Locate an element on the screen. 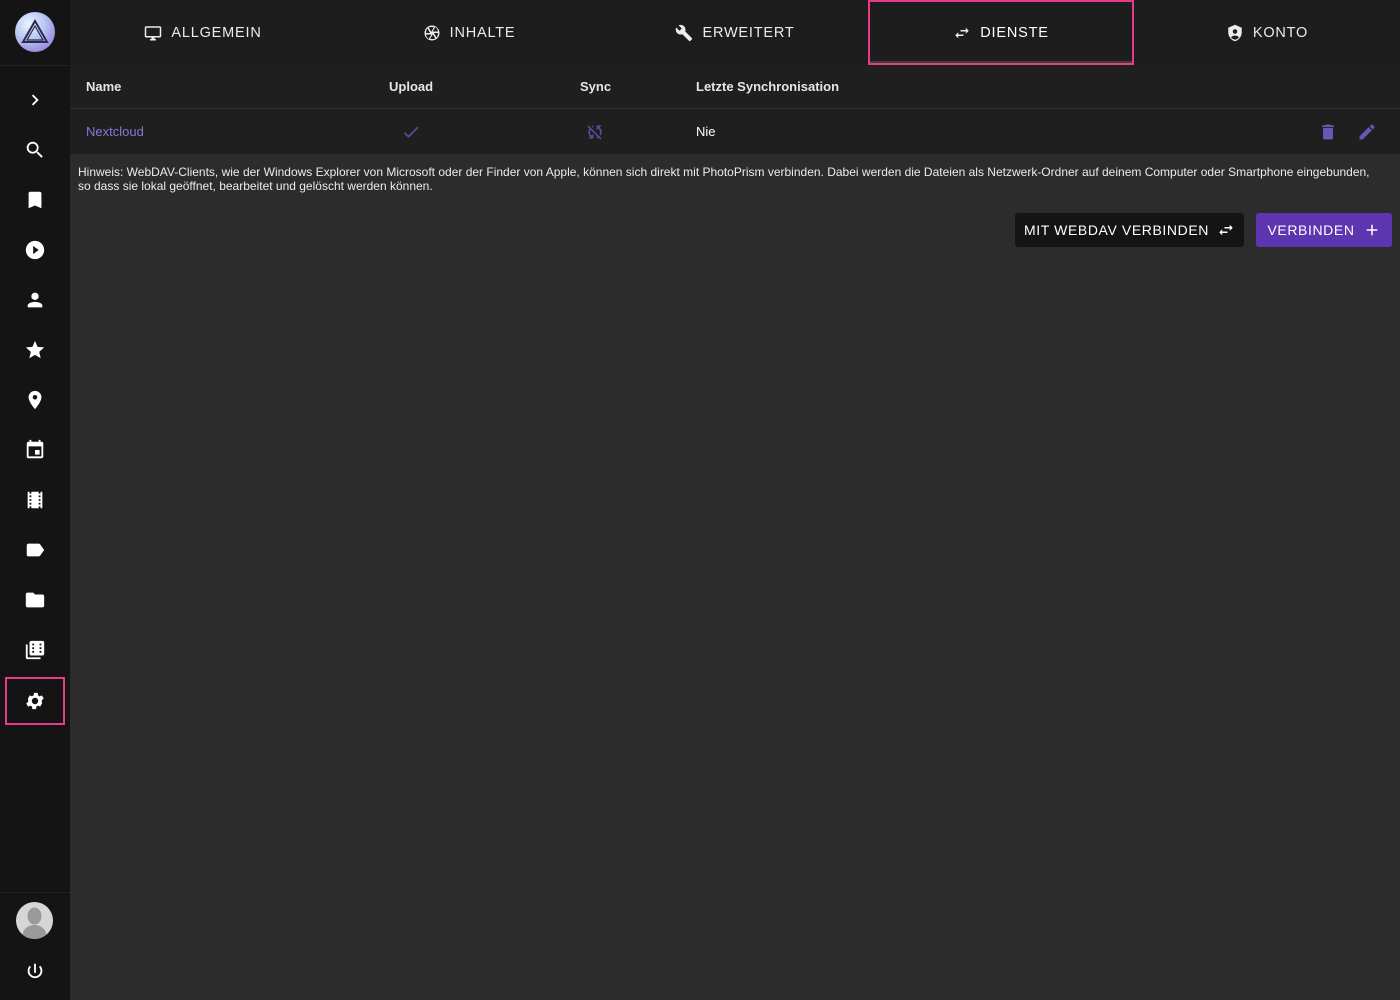 The width and height of the screenshot is (1400, 1000). monitor-icon is located at coordinates (153, 32).